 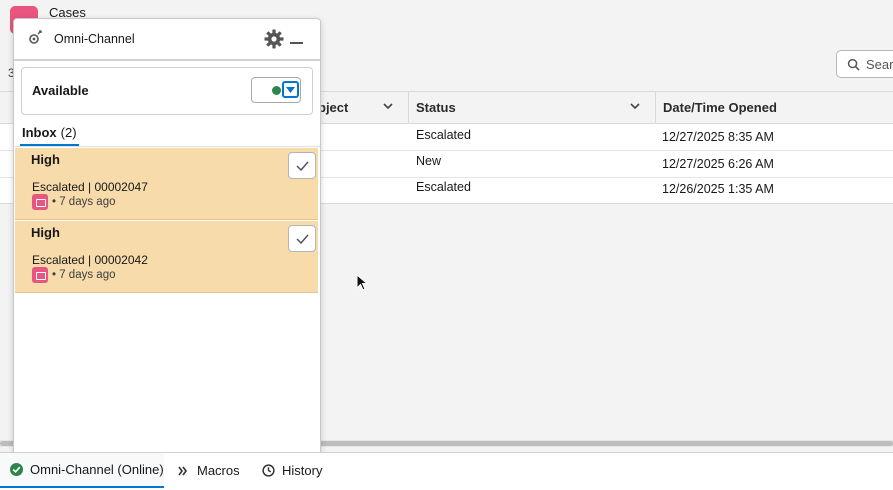 What do you see at coordinates (774, 107) in the screenshot?
I see `column-header-date-opened: Date/Time Opened` at bounding box center [774, 107].